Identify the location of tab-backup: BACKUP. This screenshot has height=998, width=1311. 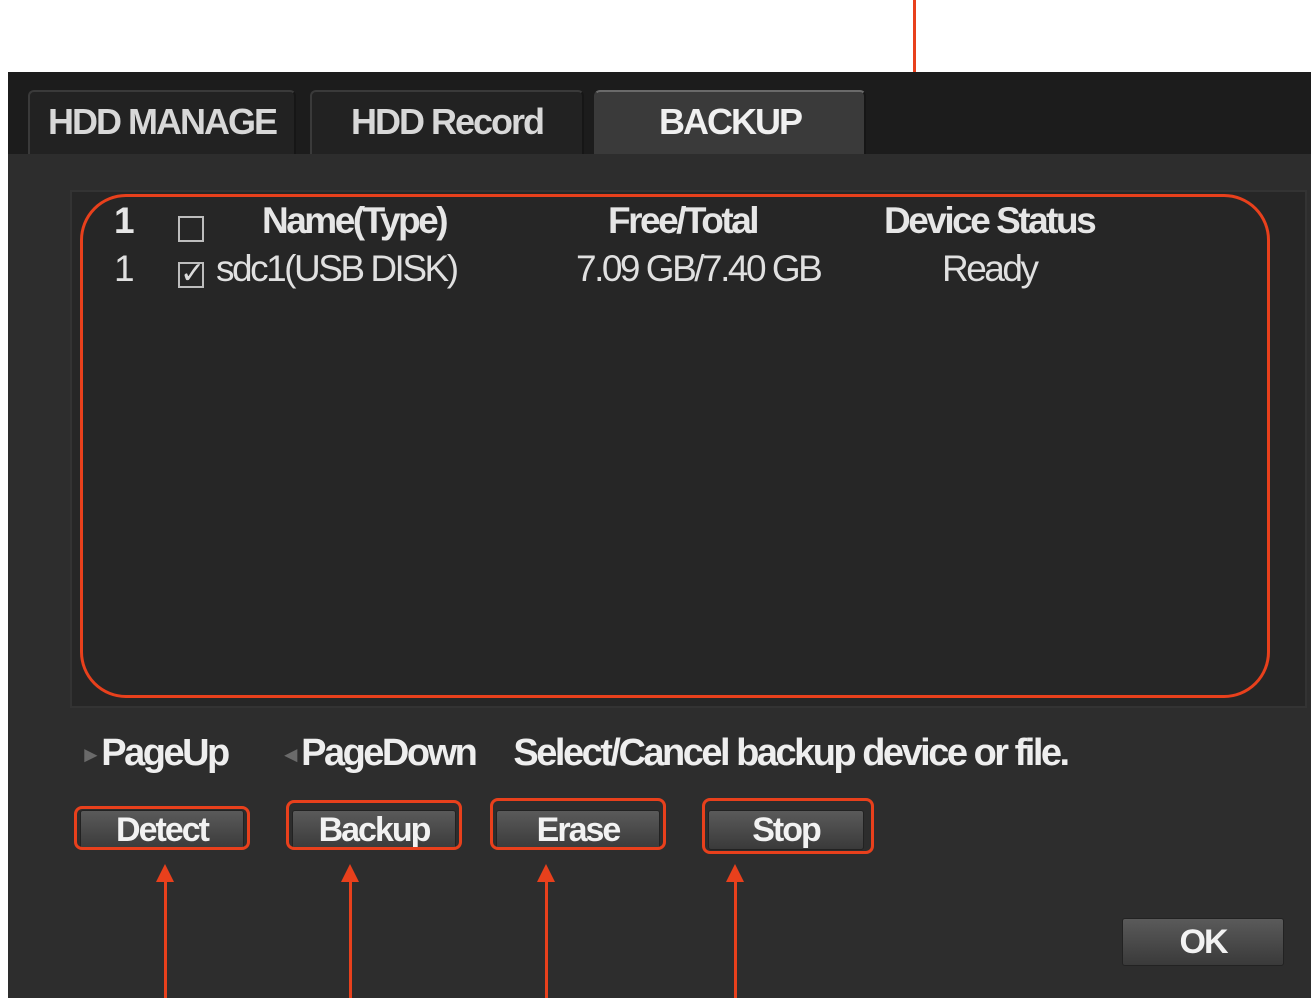
(730, 122).